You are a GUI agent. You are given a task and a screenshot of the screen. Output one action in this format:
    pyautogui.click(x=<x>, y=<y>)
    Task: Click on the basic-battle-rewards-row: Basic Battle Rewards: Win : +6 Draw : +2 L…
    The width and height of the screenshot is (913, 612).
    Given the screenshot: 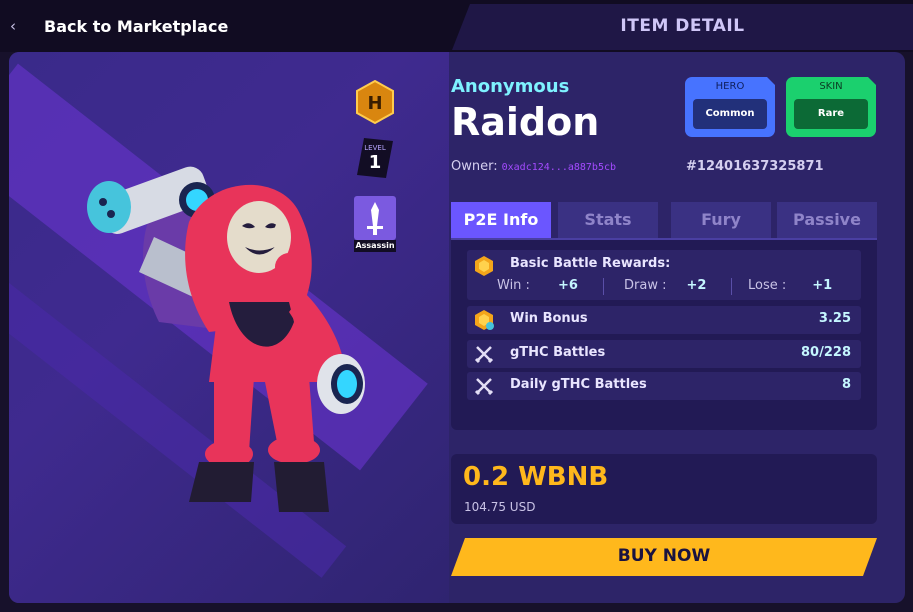 What is the action you would take?
    pyautogui.click(x=664, y=275)
    